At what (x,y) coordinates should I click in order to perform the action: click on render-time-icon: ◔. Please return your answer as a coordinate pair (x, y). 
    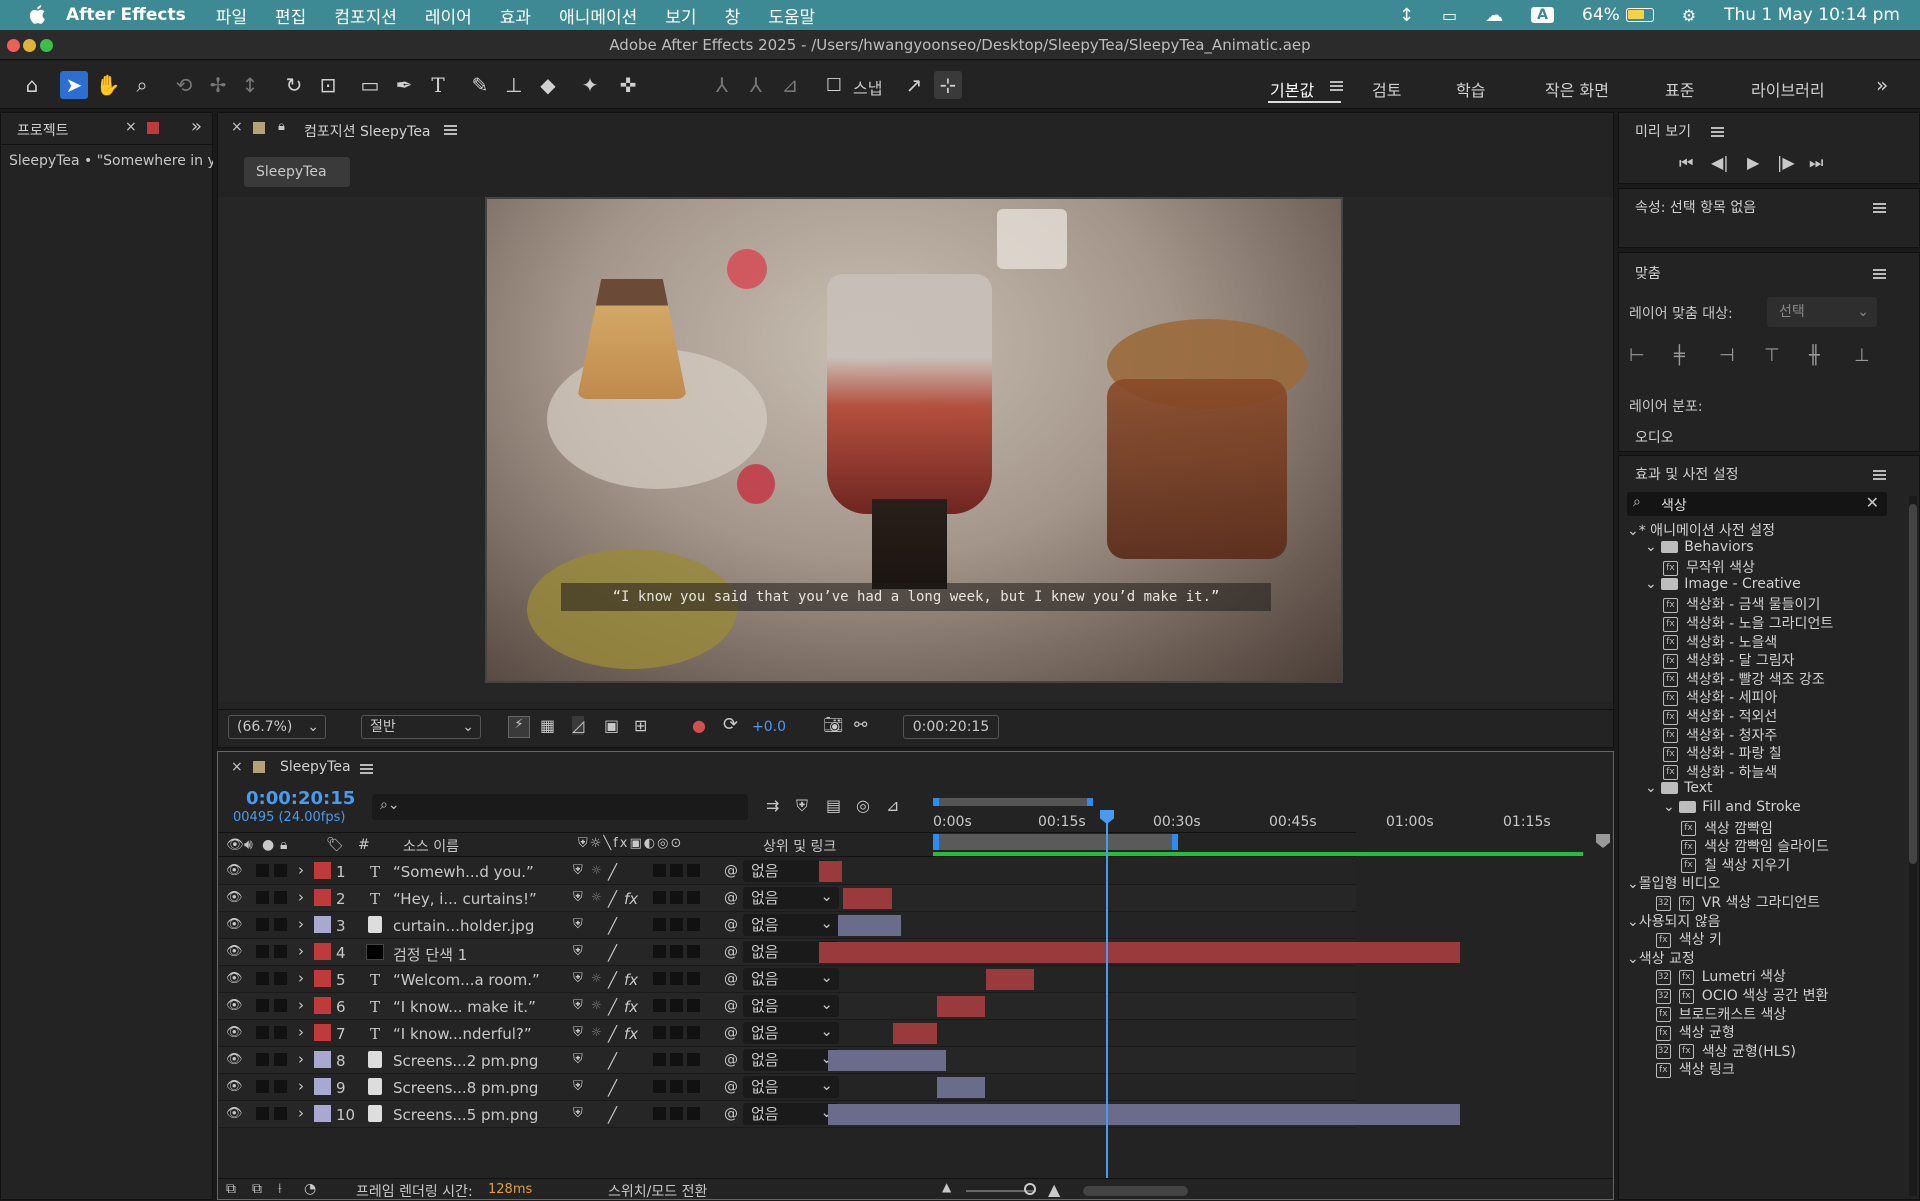
    Looking at the image, I should click on (310, 1189).